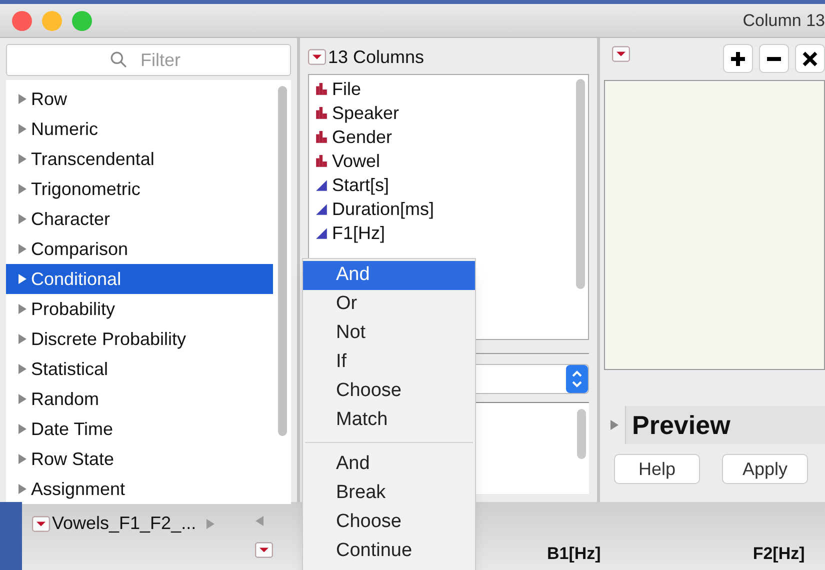 Image resolution: width=825 pixels, height=570 pixels. What do you see at coordinates (778, 553) in the screenshot?
I see `column-header: F2[Hz]` at bounding box center [778, 553].